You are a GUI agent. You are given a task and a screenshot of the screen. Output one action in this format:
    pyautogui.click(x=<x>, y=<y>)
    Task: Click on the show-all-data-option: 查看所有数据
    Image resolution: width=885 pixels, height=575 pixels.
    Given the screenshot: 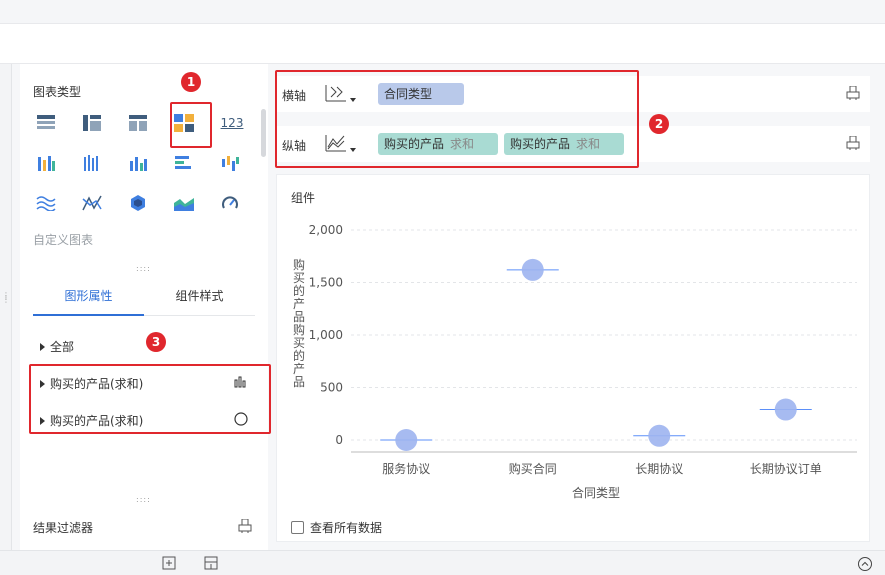 What is the action you would take?
    pyautogui.click(x=336, y=527)
    